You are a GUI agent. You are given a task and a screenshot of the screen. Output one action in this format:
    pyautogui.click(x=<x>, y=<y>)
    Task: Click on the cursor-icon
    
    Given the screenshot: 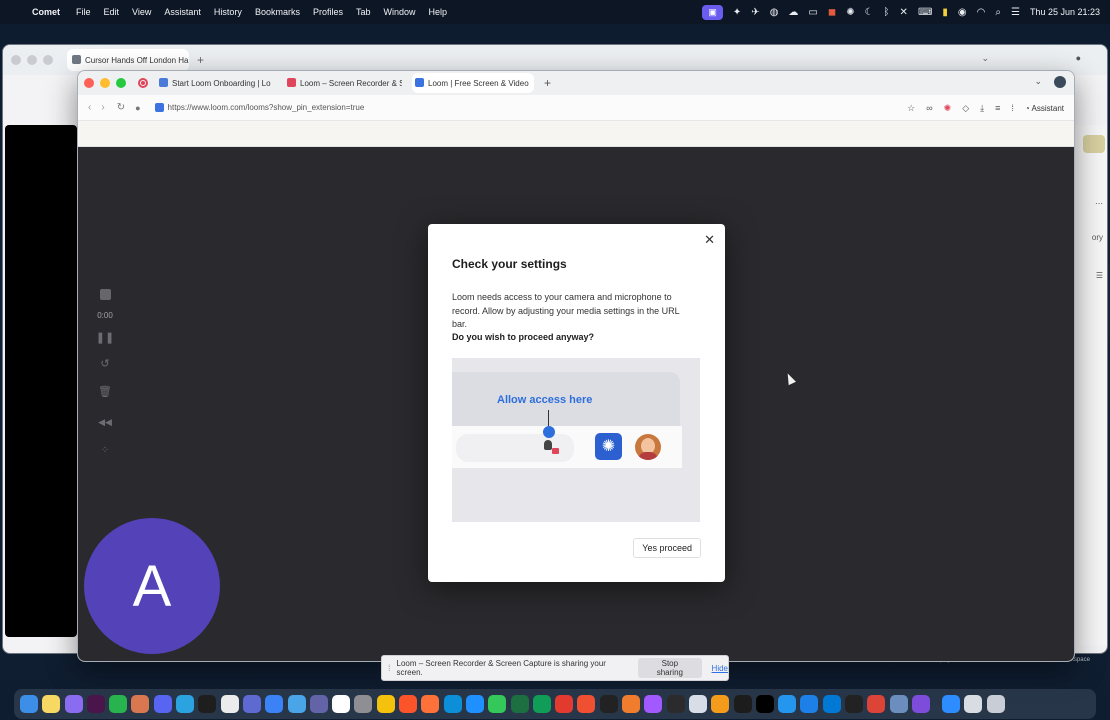 What is the action you would take?
    pyautogui.click(x=207, y=704)
    